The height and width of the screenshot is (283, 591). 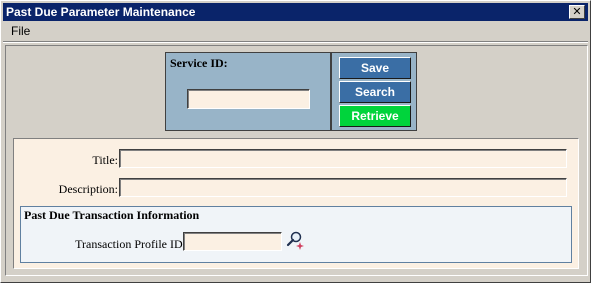 I want to click on transaction-info-heading: Past Due Transaction Information, so click(x=112, y=215).